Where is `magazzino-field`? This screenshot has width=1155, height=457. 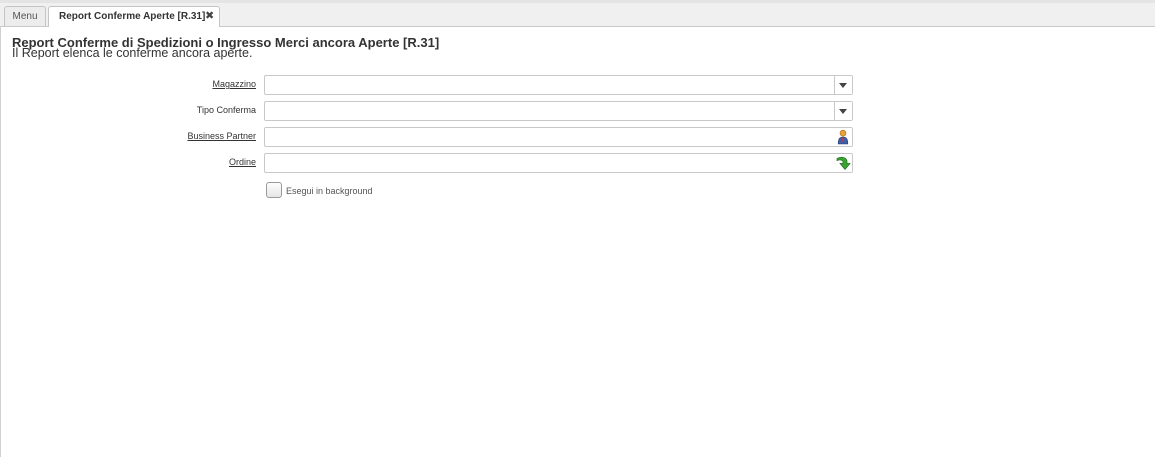
magazzino-field is located at coordinates (558, 85).